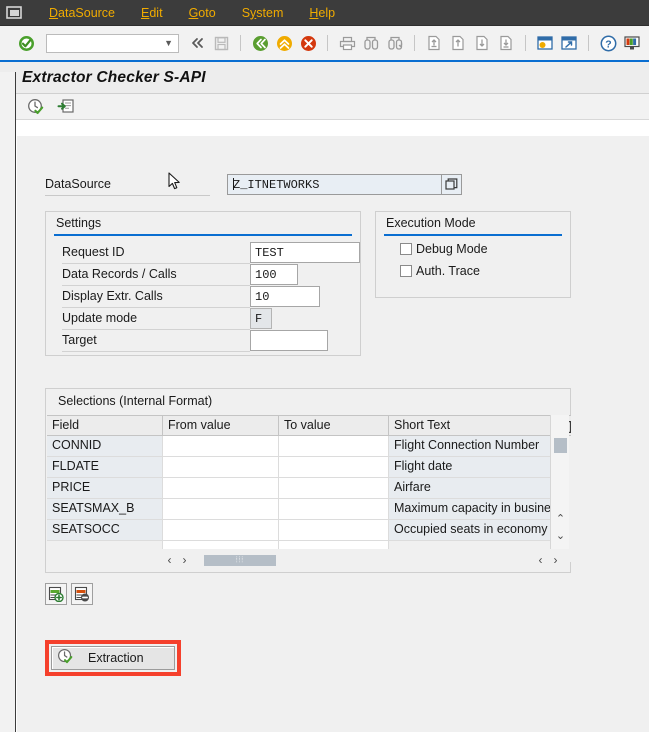 The width and height of the screenshot is (649, 732). Describe the element at coordinates (371, 43) in the screenshot. I see `find-button` at that location.